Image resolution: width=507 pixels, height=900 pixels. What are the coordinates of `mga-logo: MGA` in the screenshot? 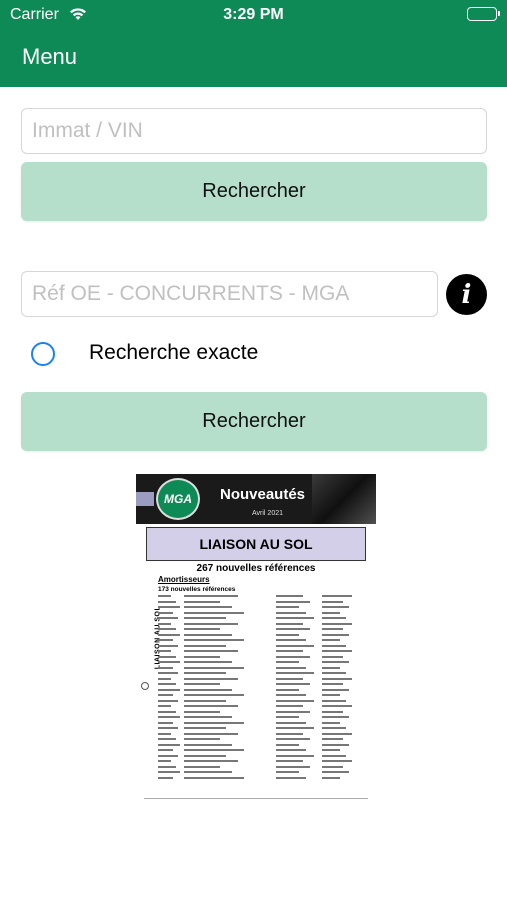 It's located at (178, 499).